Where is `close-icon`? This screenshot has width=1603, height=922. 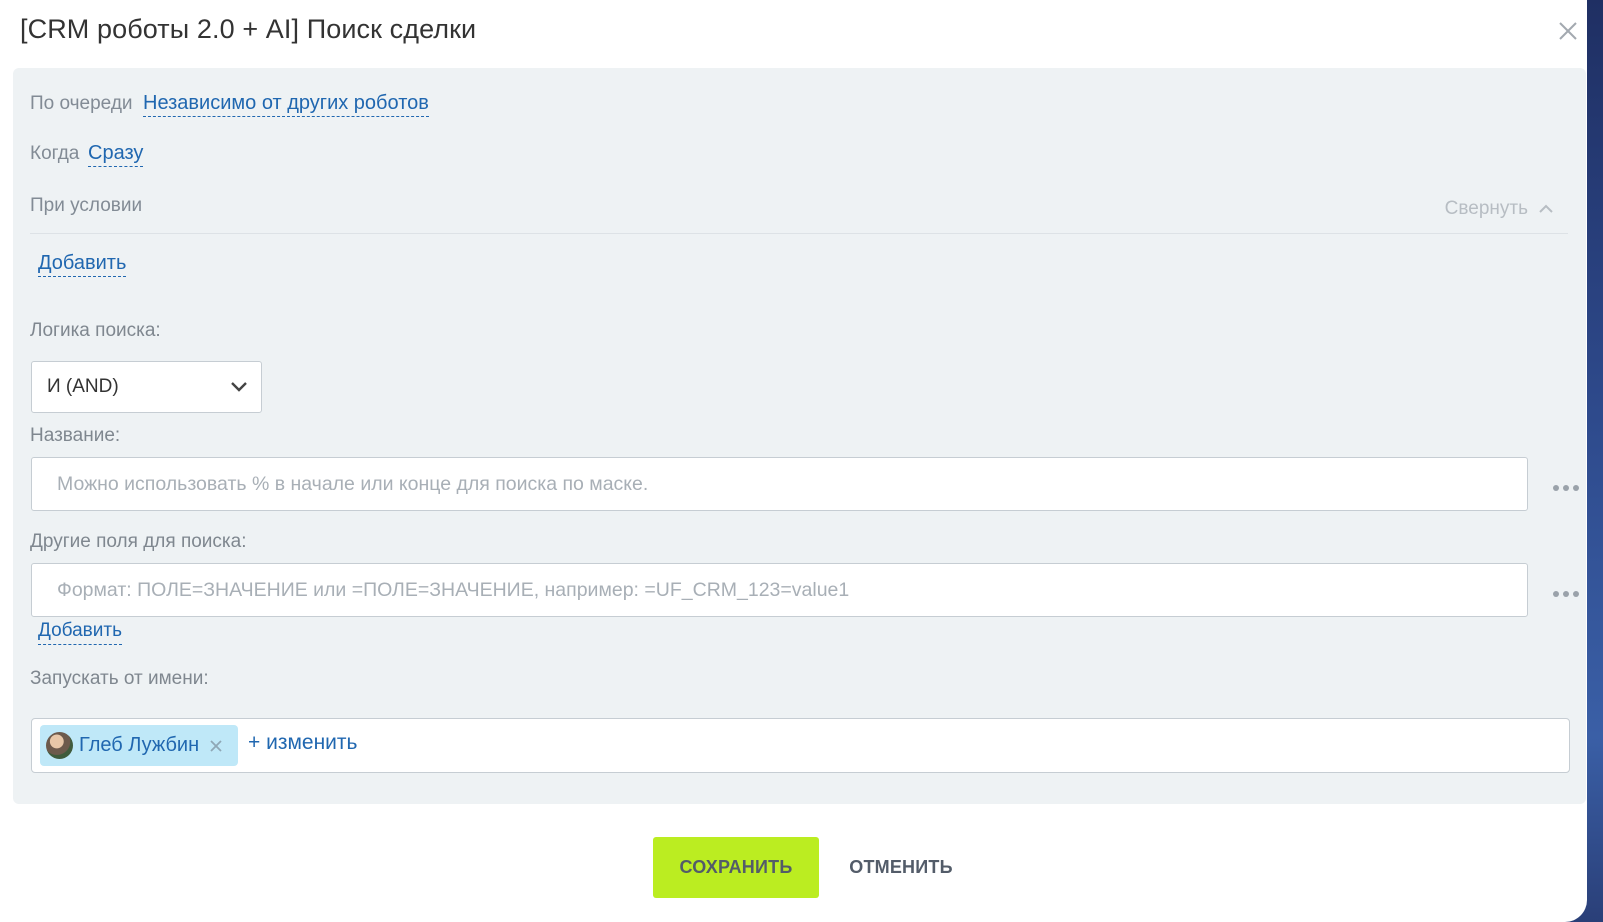 close-icon is located at coordinates (1568, 31).